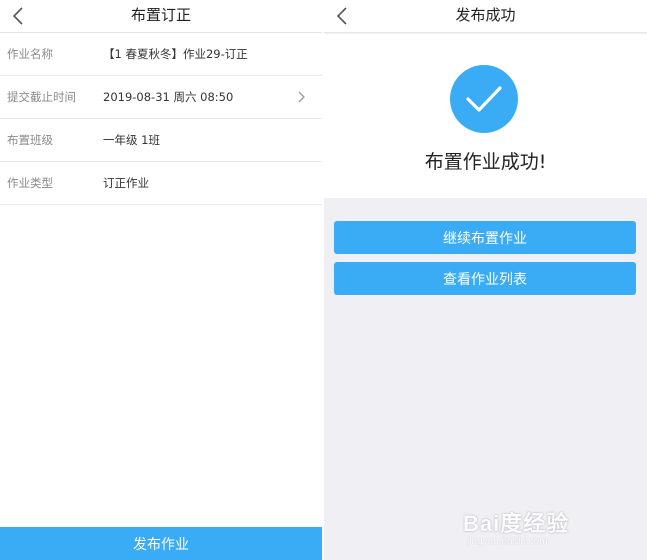 The height and width of the screenshot is (560, 647). I want to click on continue-assign-button: 继续布置作业, so click(485, 237).